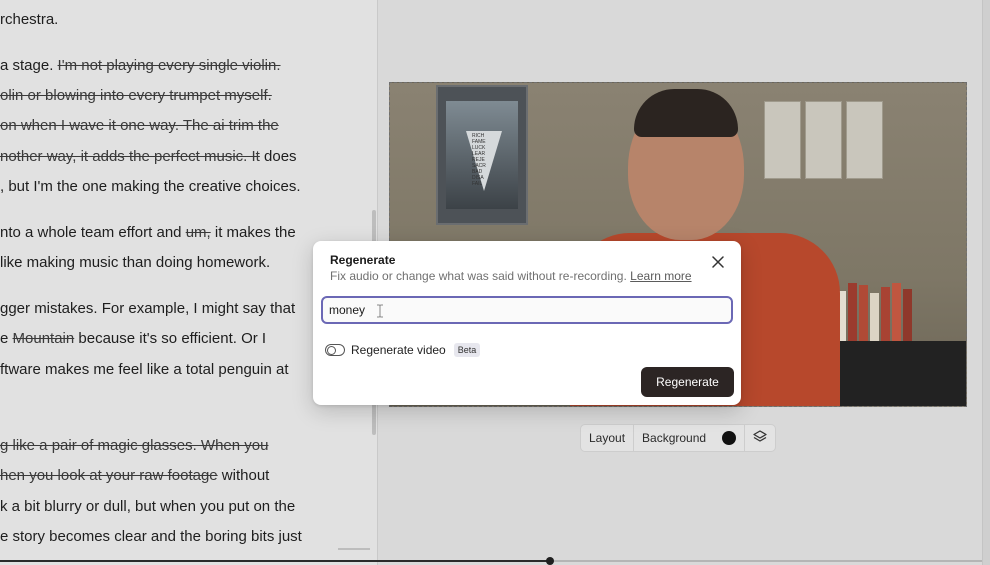  Describe the element at coordinates (275, 561) in the screenshot. I see `timeline-progress` at that location.